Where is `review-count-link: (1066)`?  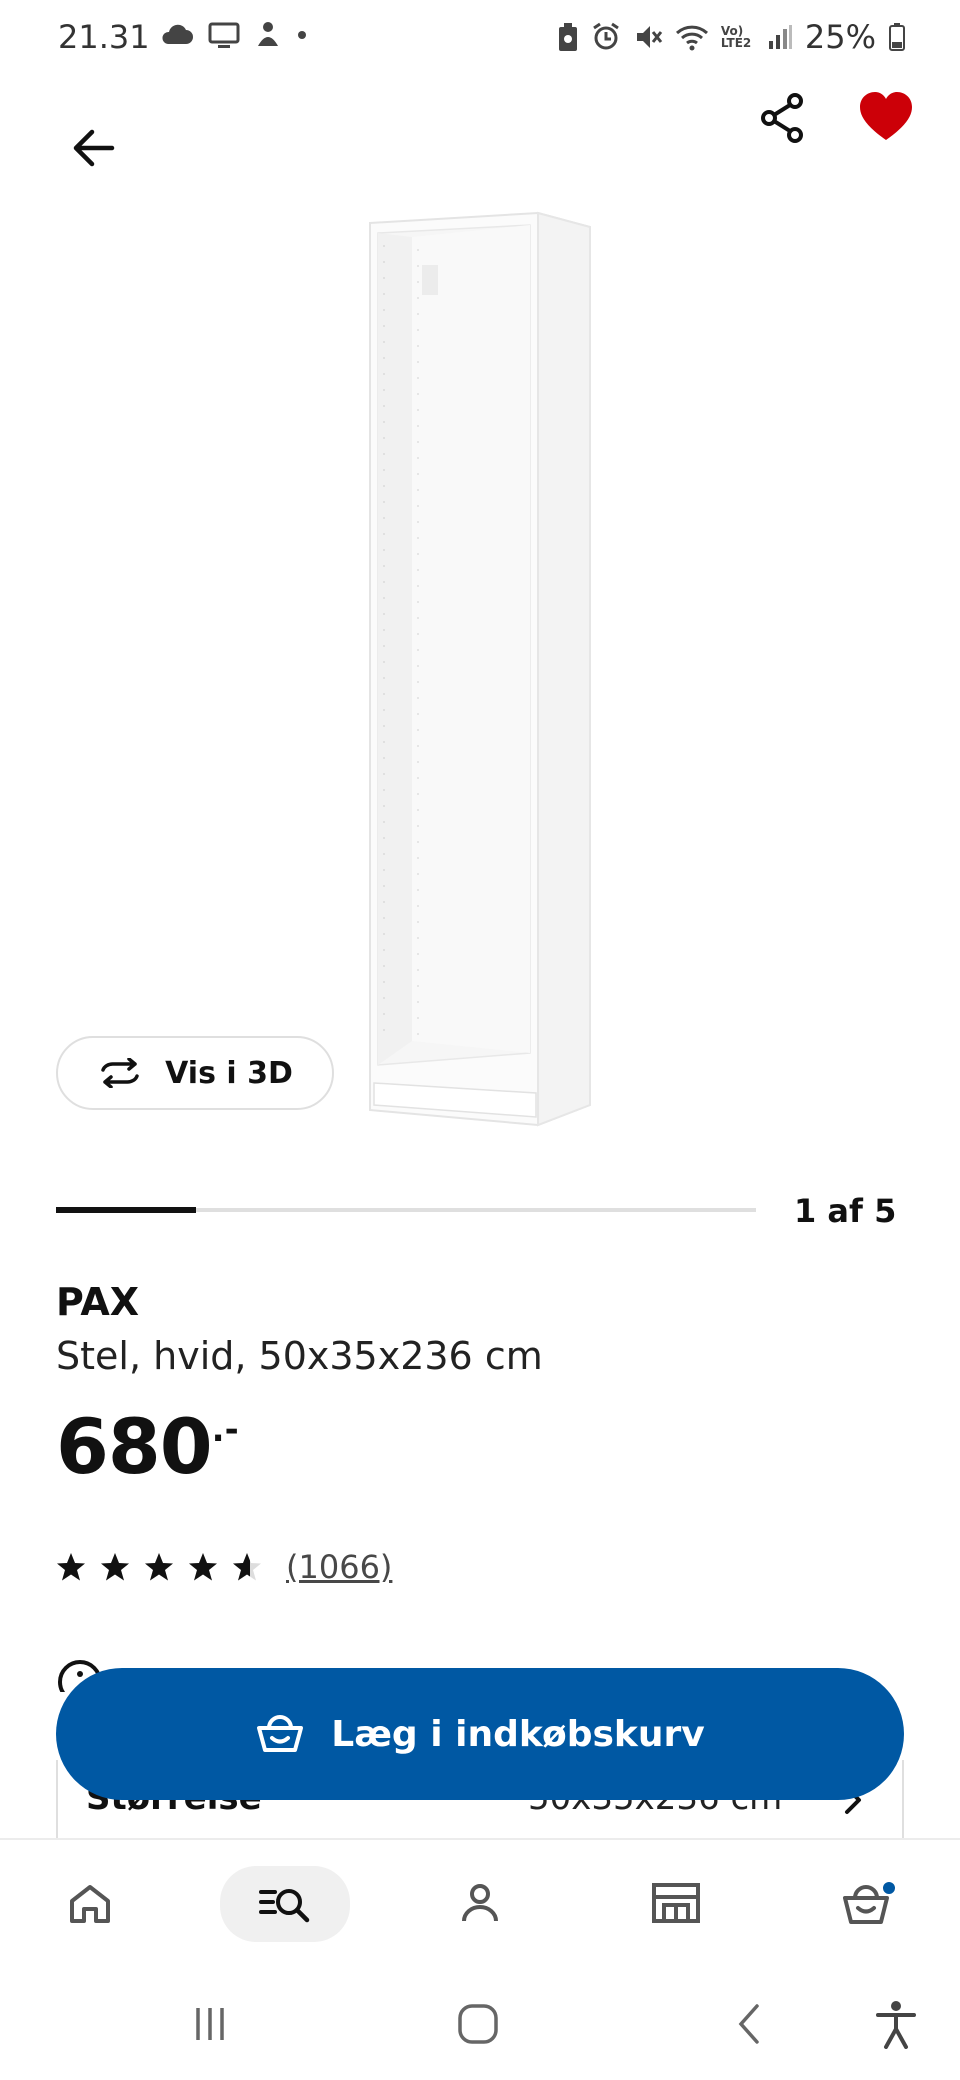 review-count-link: (1066) is located at coordinates (339, 1567).